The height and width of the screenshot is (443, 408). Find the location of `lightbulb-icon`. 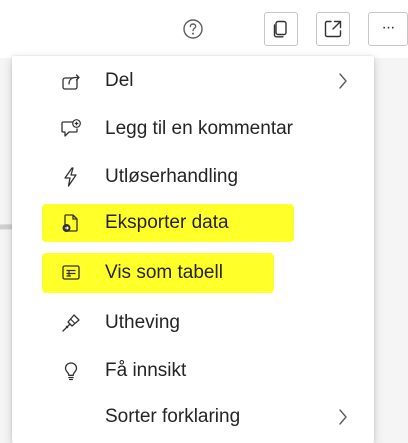

lightbulb-icon is located at coordinates (71, 371).